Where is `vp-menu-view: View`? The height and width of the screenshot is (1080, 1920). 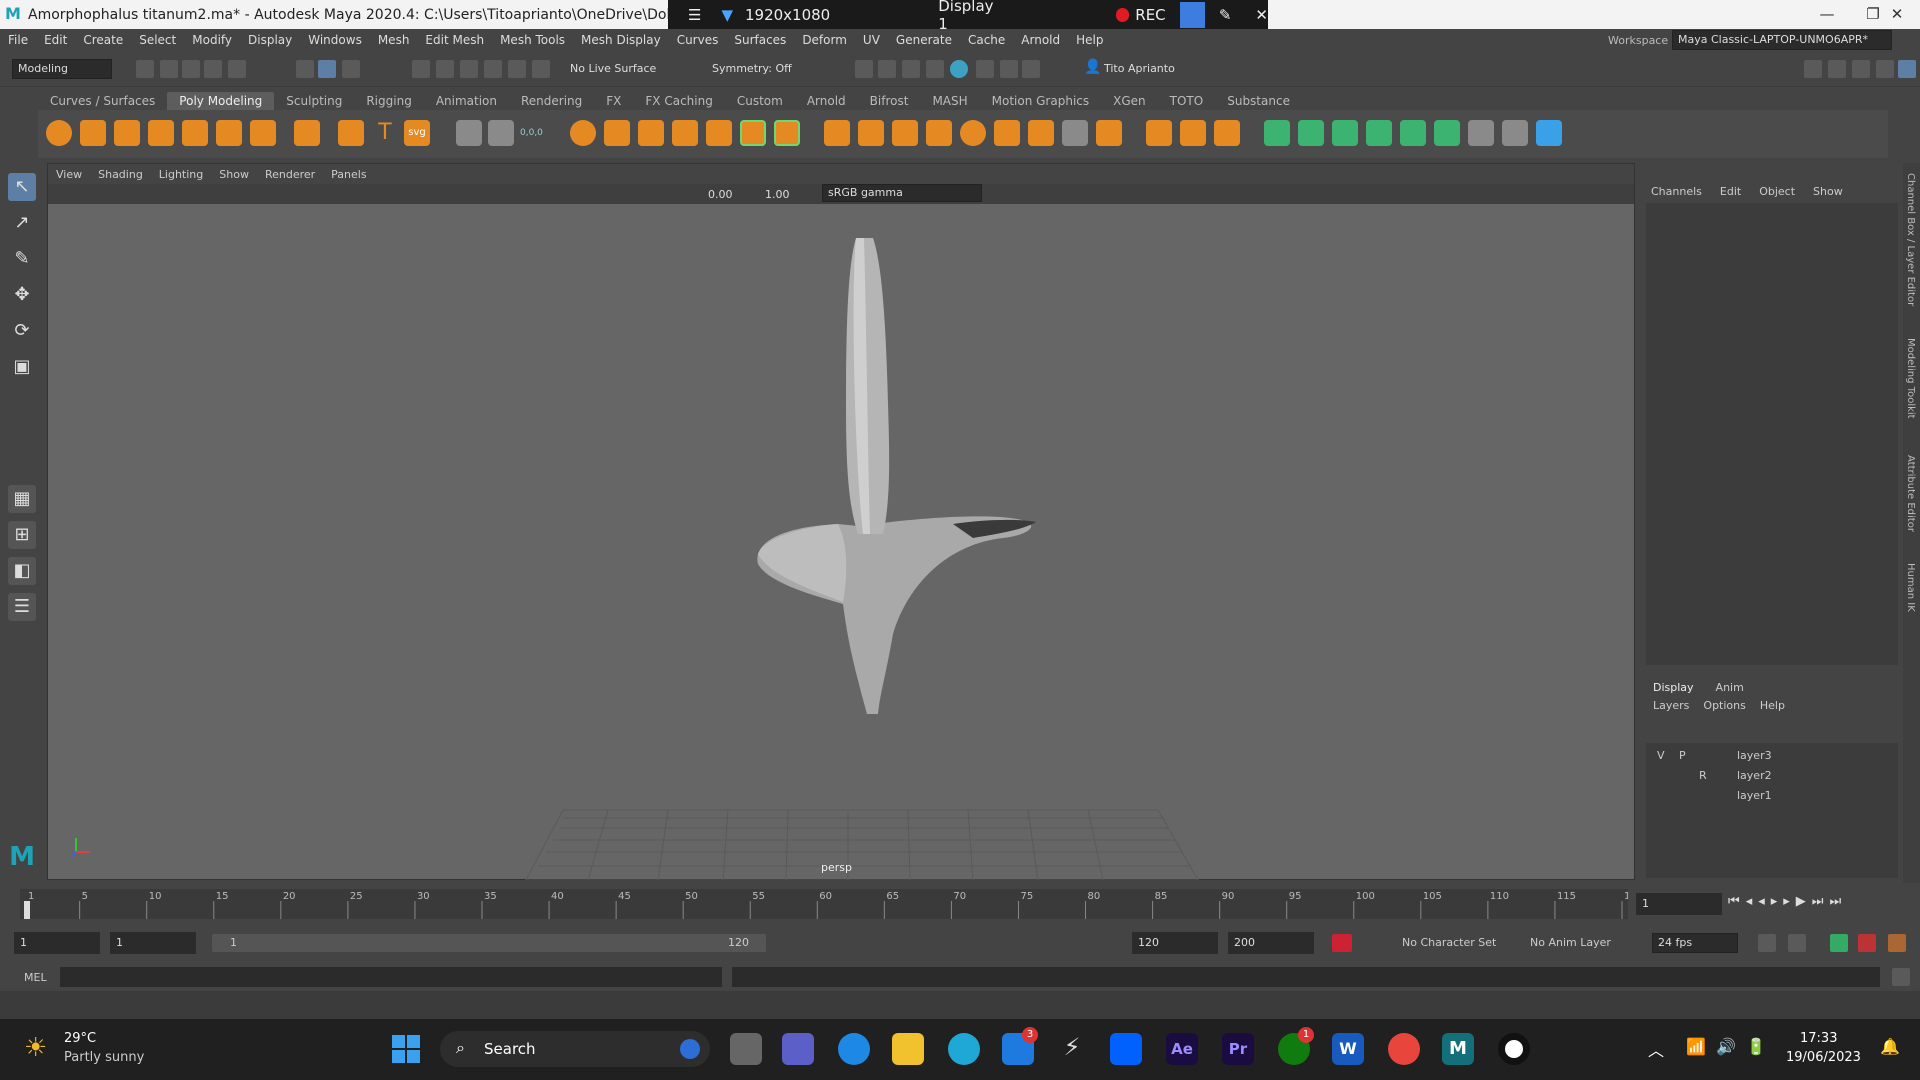
vp-menu-view: View is located at coordinates (69, 174).